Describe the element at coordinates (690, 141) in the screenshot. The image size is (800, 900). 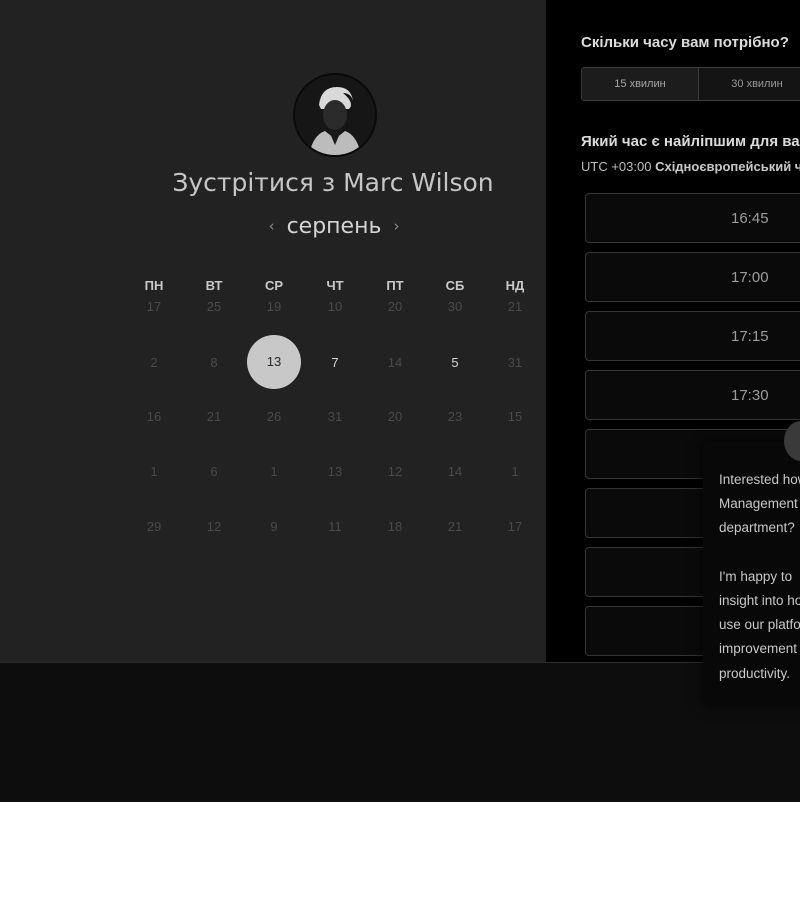
I see `time-question: Який час є найліпшим для вас?` at that location.